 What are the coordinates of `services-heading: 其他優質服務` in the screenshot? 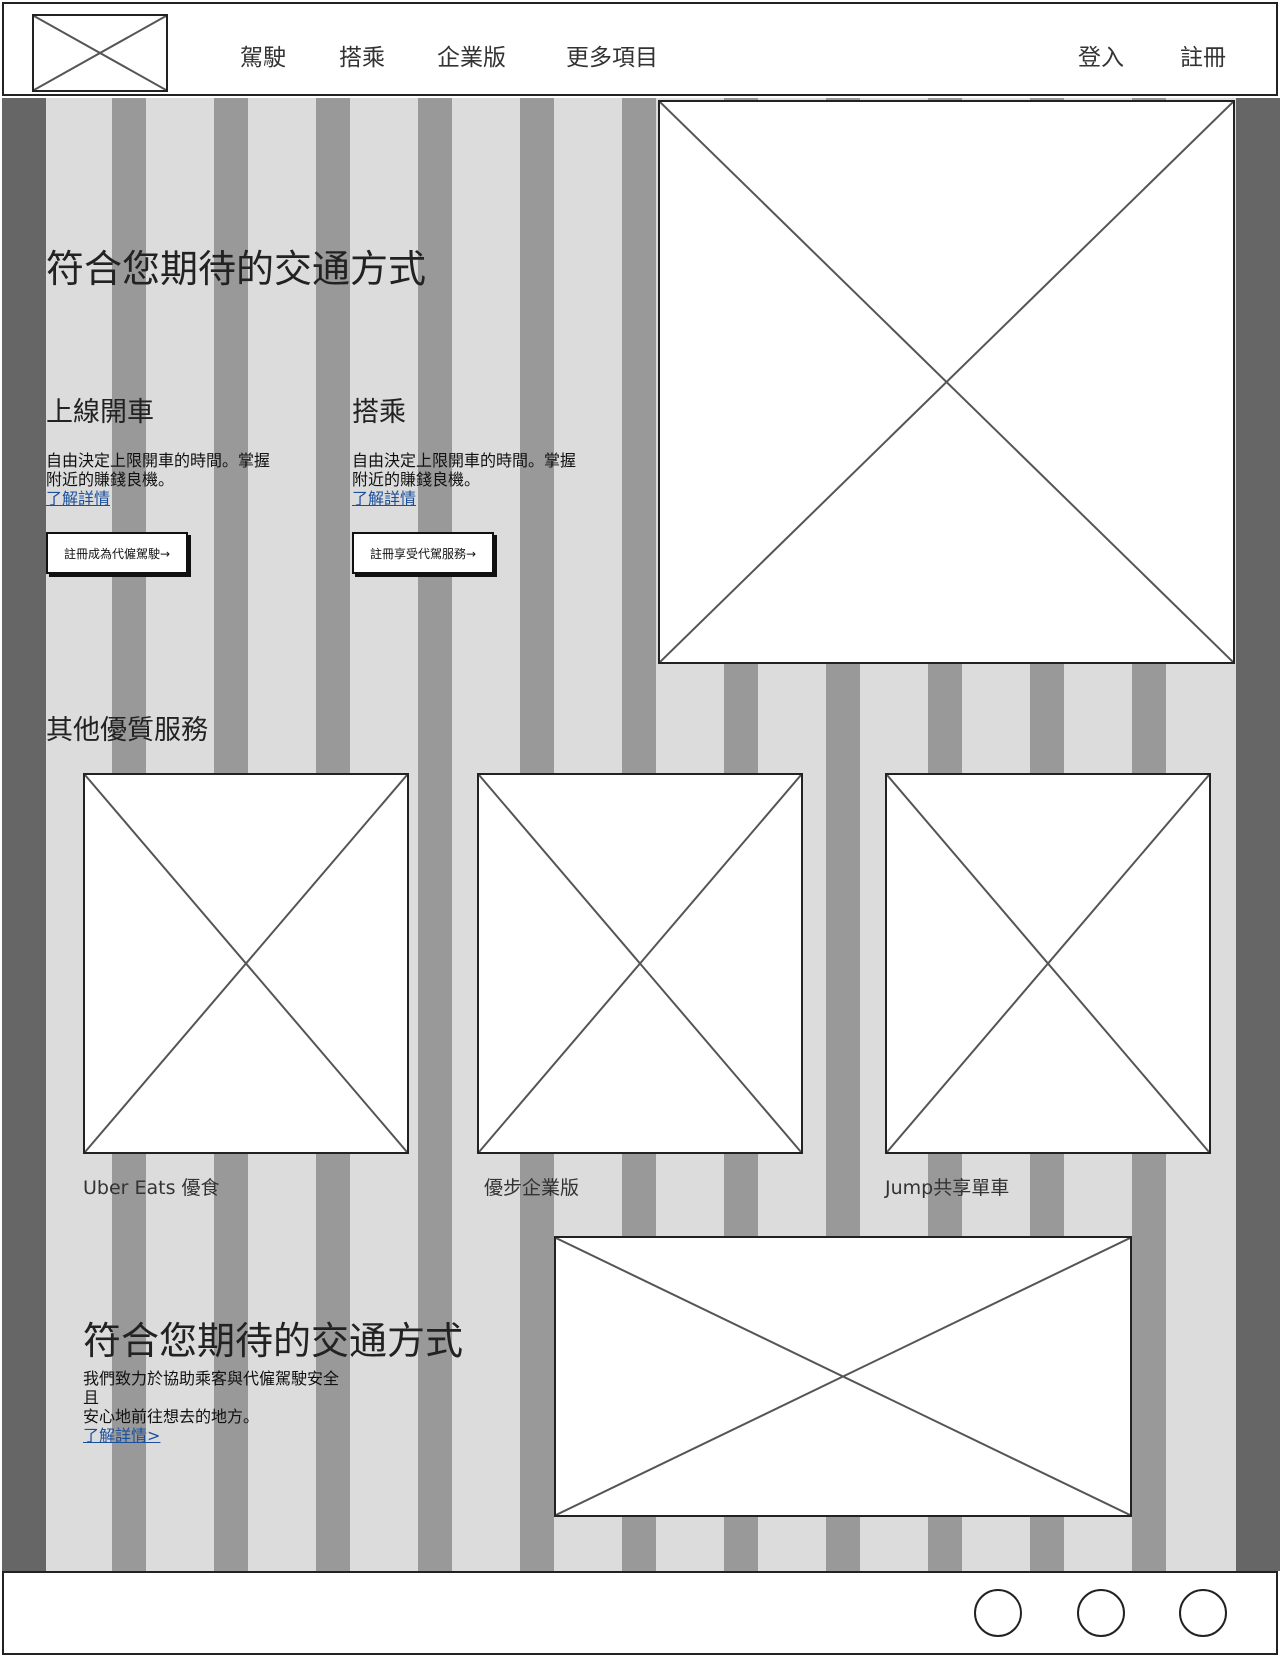 It's located at (127, 730).